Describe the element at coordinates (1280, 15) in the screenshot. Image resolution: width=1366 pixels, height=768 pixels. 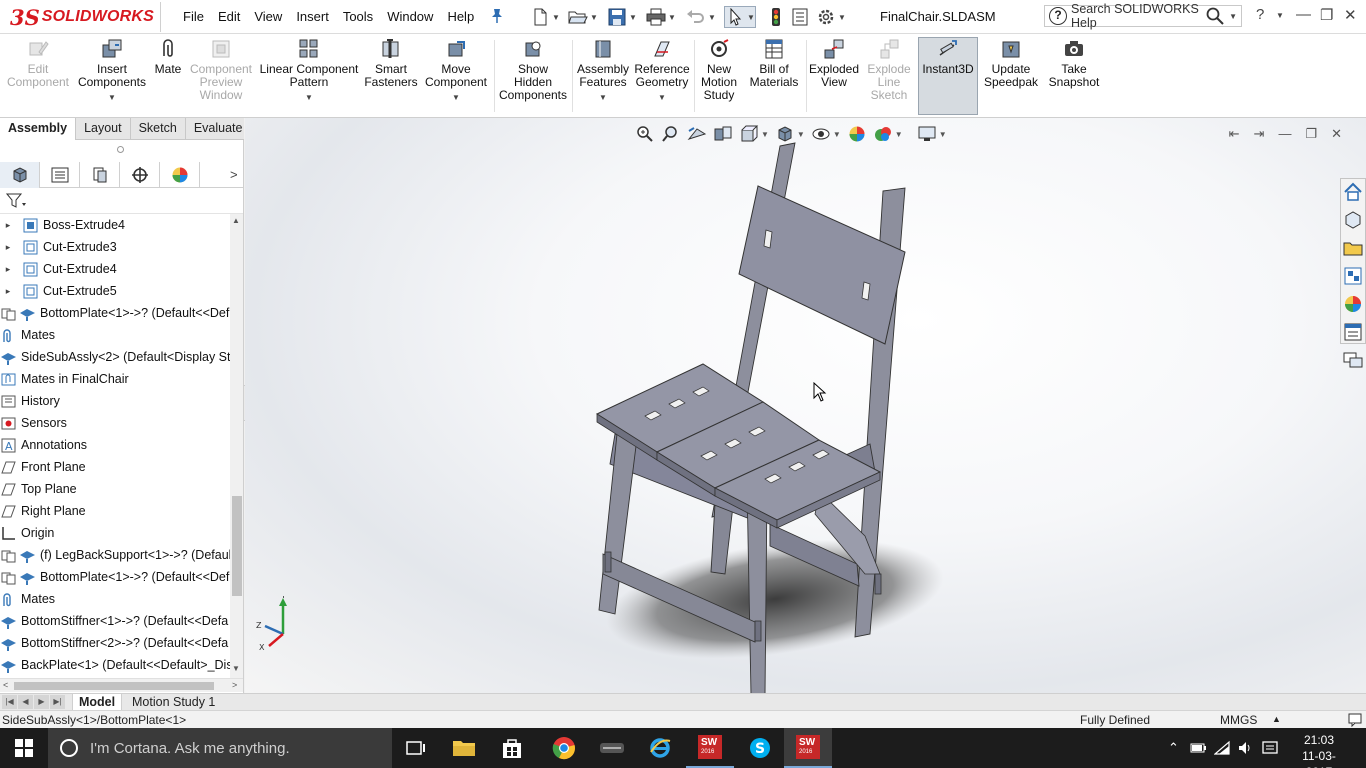
I see `help-dropdown-icon: ▼` at that location.